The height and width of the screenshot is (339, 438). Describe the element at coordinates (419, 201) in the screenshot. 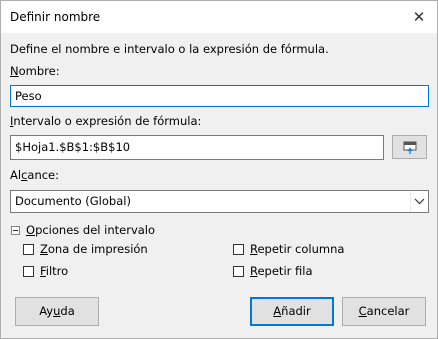

I see `chevron-down-icon` at that location.